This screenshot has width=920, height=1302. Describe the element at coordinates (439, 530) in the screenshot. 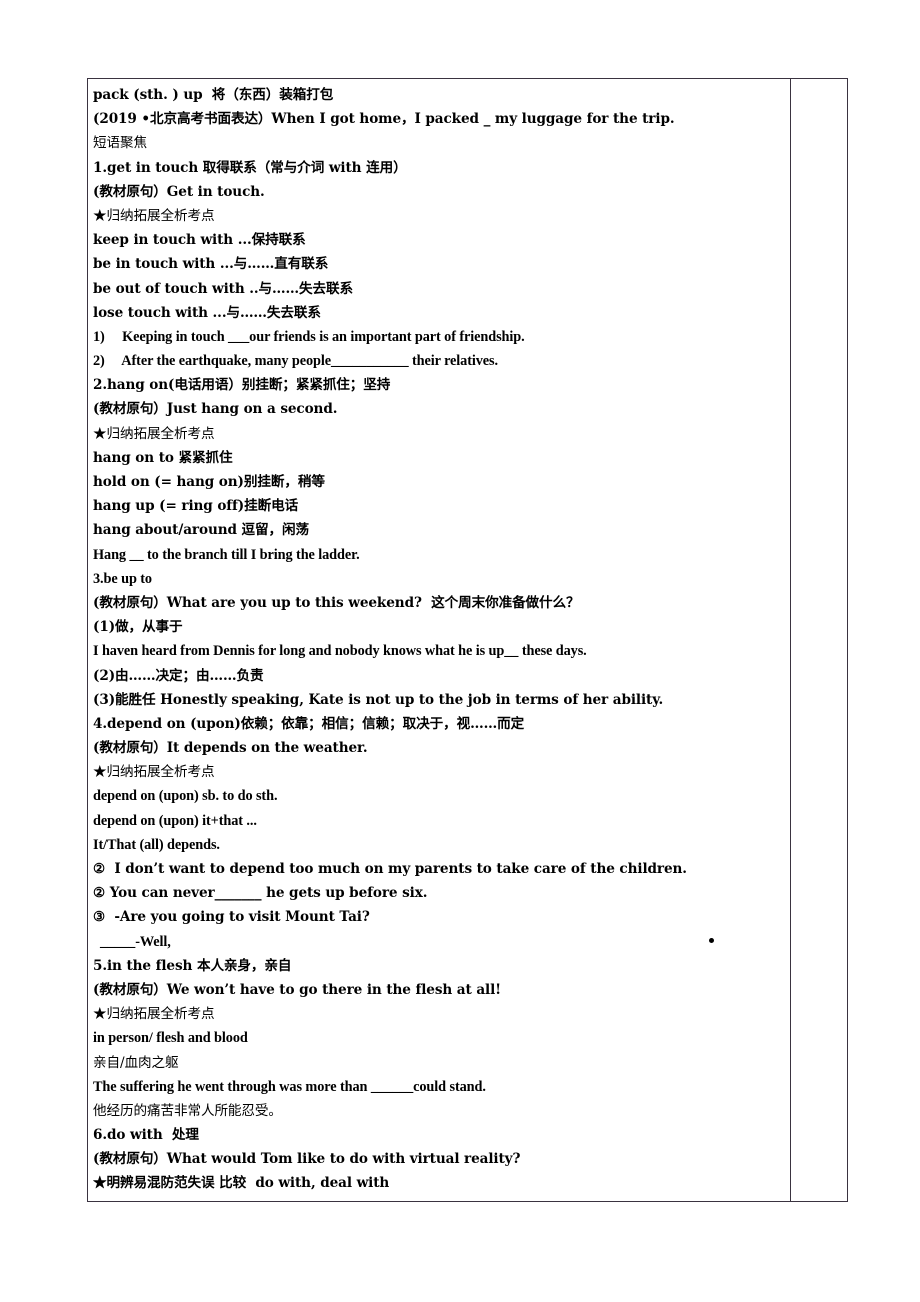

I see `text-line: hang about/around 逗留，闲荡` at that location.